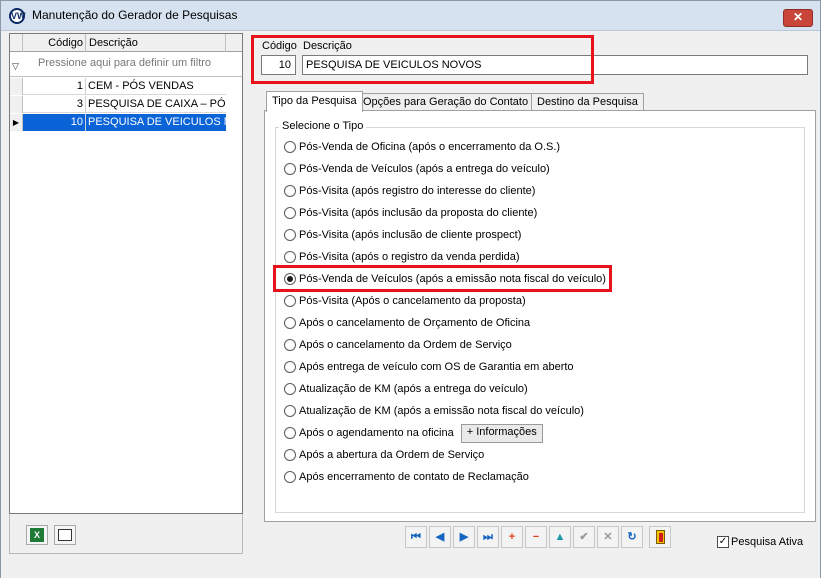 This screenshot has width=821, height=578. I want to click on radio-option: Após a abertura da Ordem de Serviço, so click(384, 455).